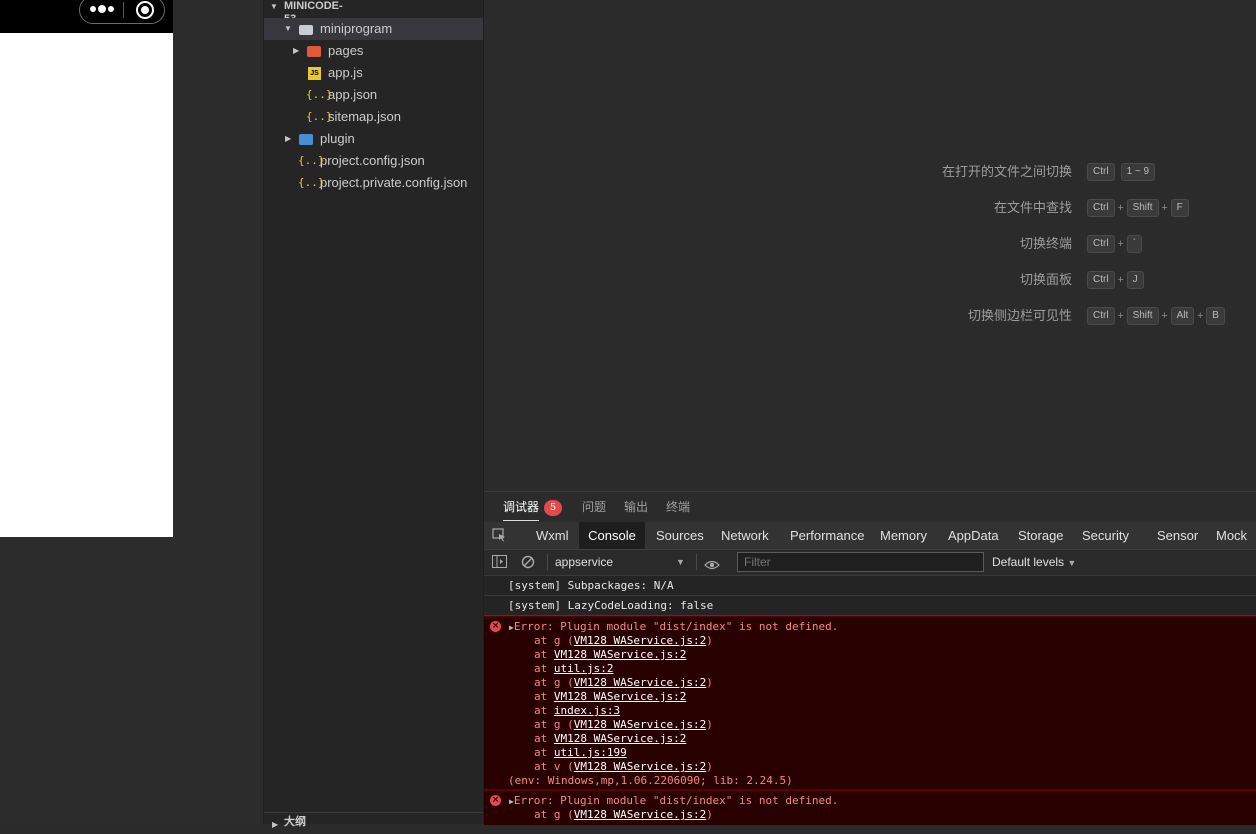 The width and height of the screenshot is (1256, 834). What do you see at coordinates (353, 94) in the screenshot?
I see `tree-item-label: app.json` at bounding box center [353, 94].